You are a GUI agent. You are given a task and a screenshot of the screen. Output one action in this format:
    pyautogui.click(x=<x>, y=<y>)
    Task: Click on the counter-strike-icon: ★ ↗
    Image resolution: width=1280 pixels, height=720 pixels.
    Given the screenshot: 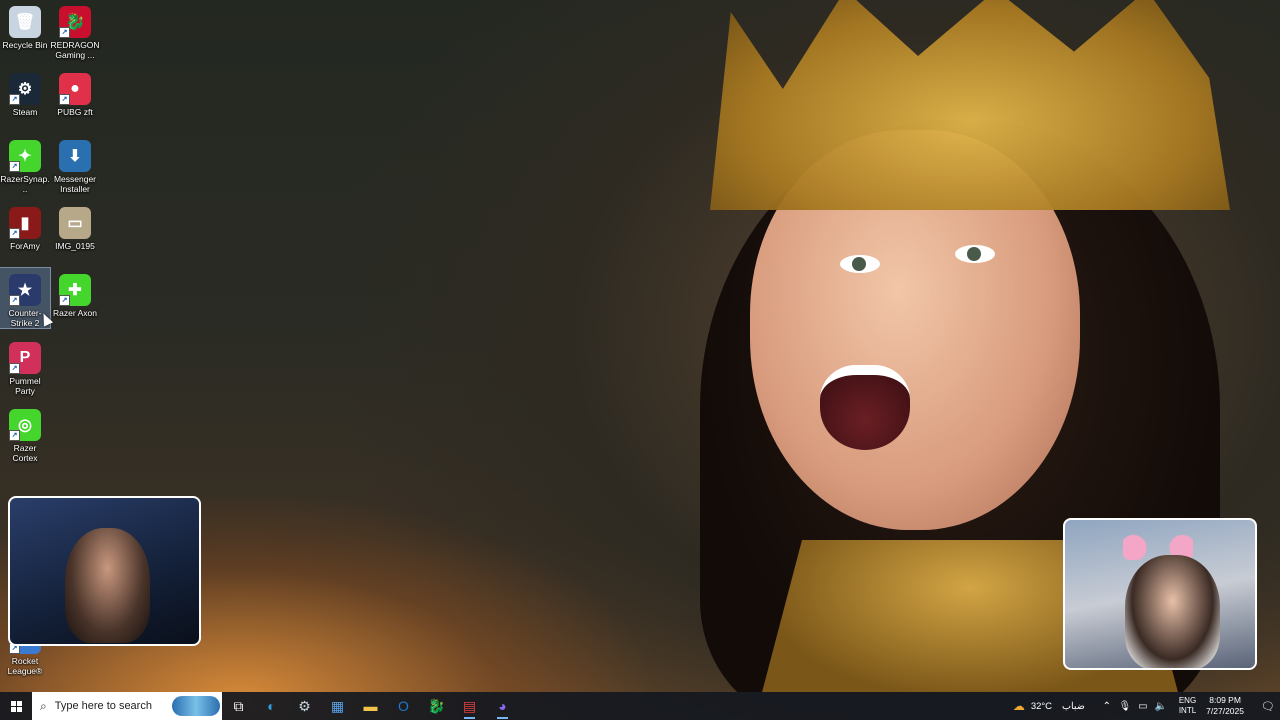 What is the action you would take?
    pyautogui.click(x=25, y=290)
    